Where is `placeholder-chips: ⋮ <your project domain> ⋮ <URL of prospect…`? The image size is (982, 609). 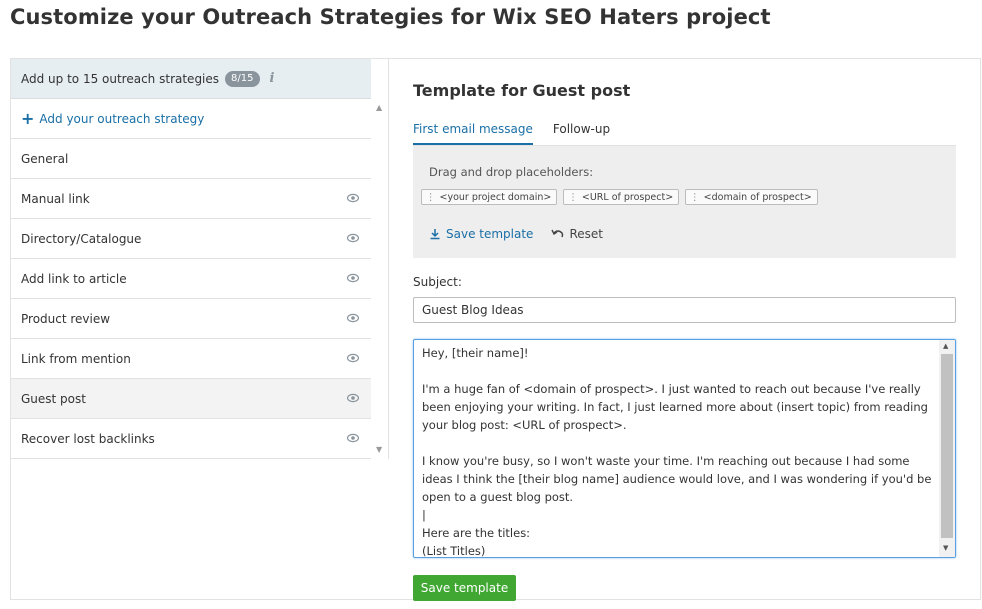
placeholder-chips: ⋮ <your project domain> ⋮ <URL of prospect… is located at coordinates (619, 197).